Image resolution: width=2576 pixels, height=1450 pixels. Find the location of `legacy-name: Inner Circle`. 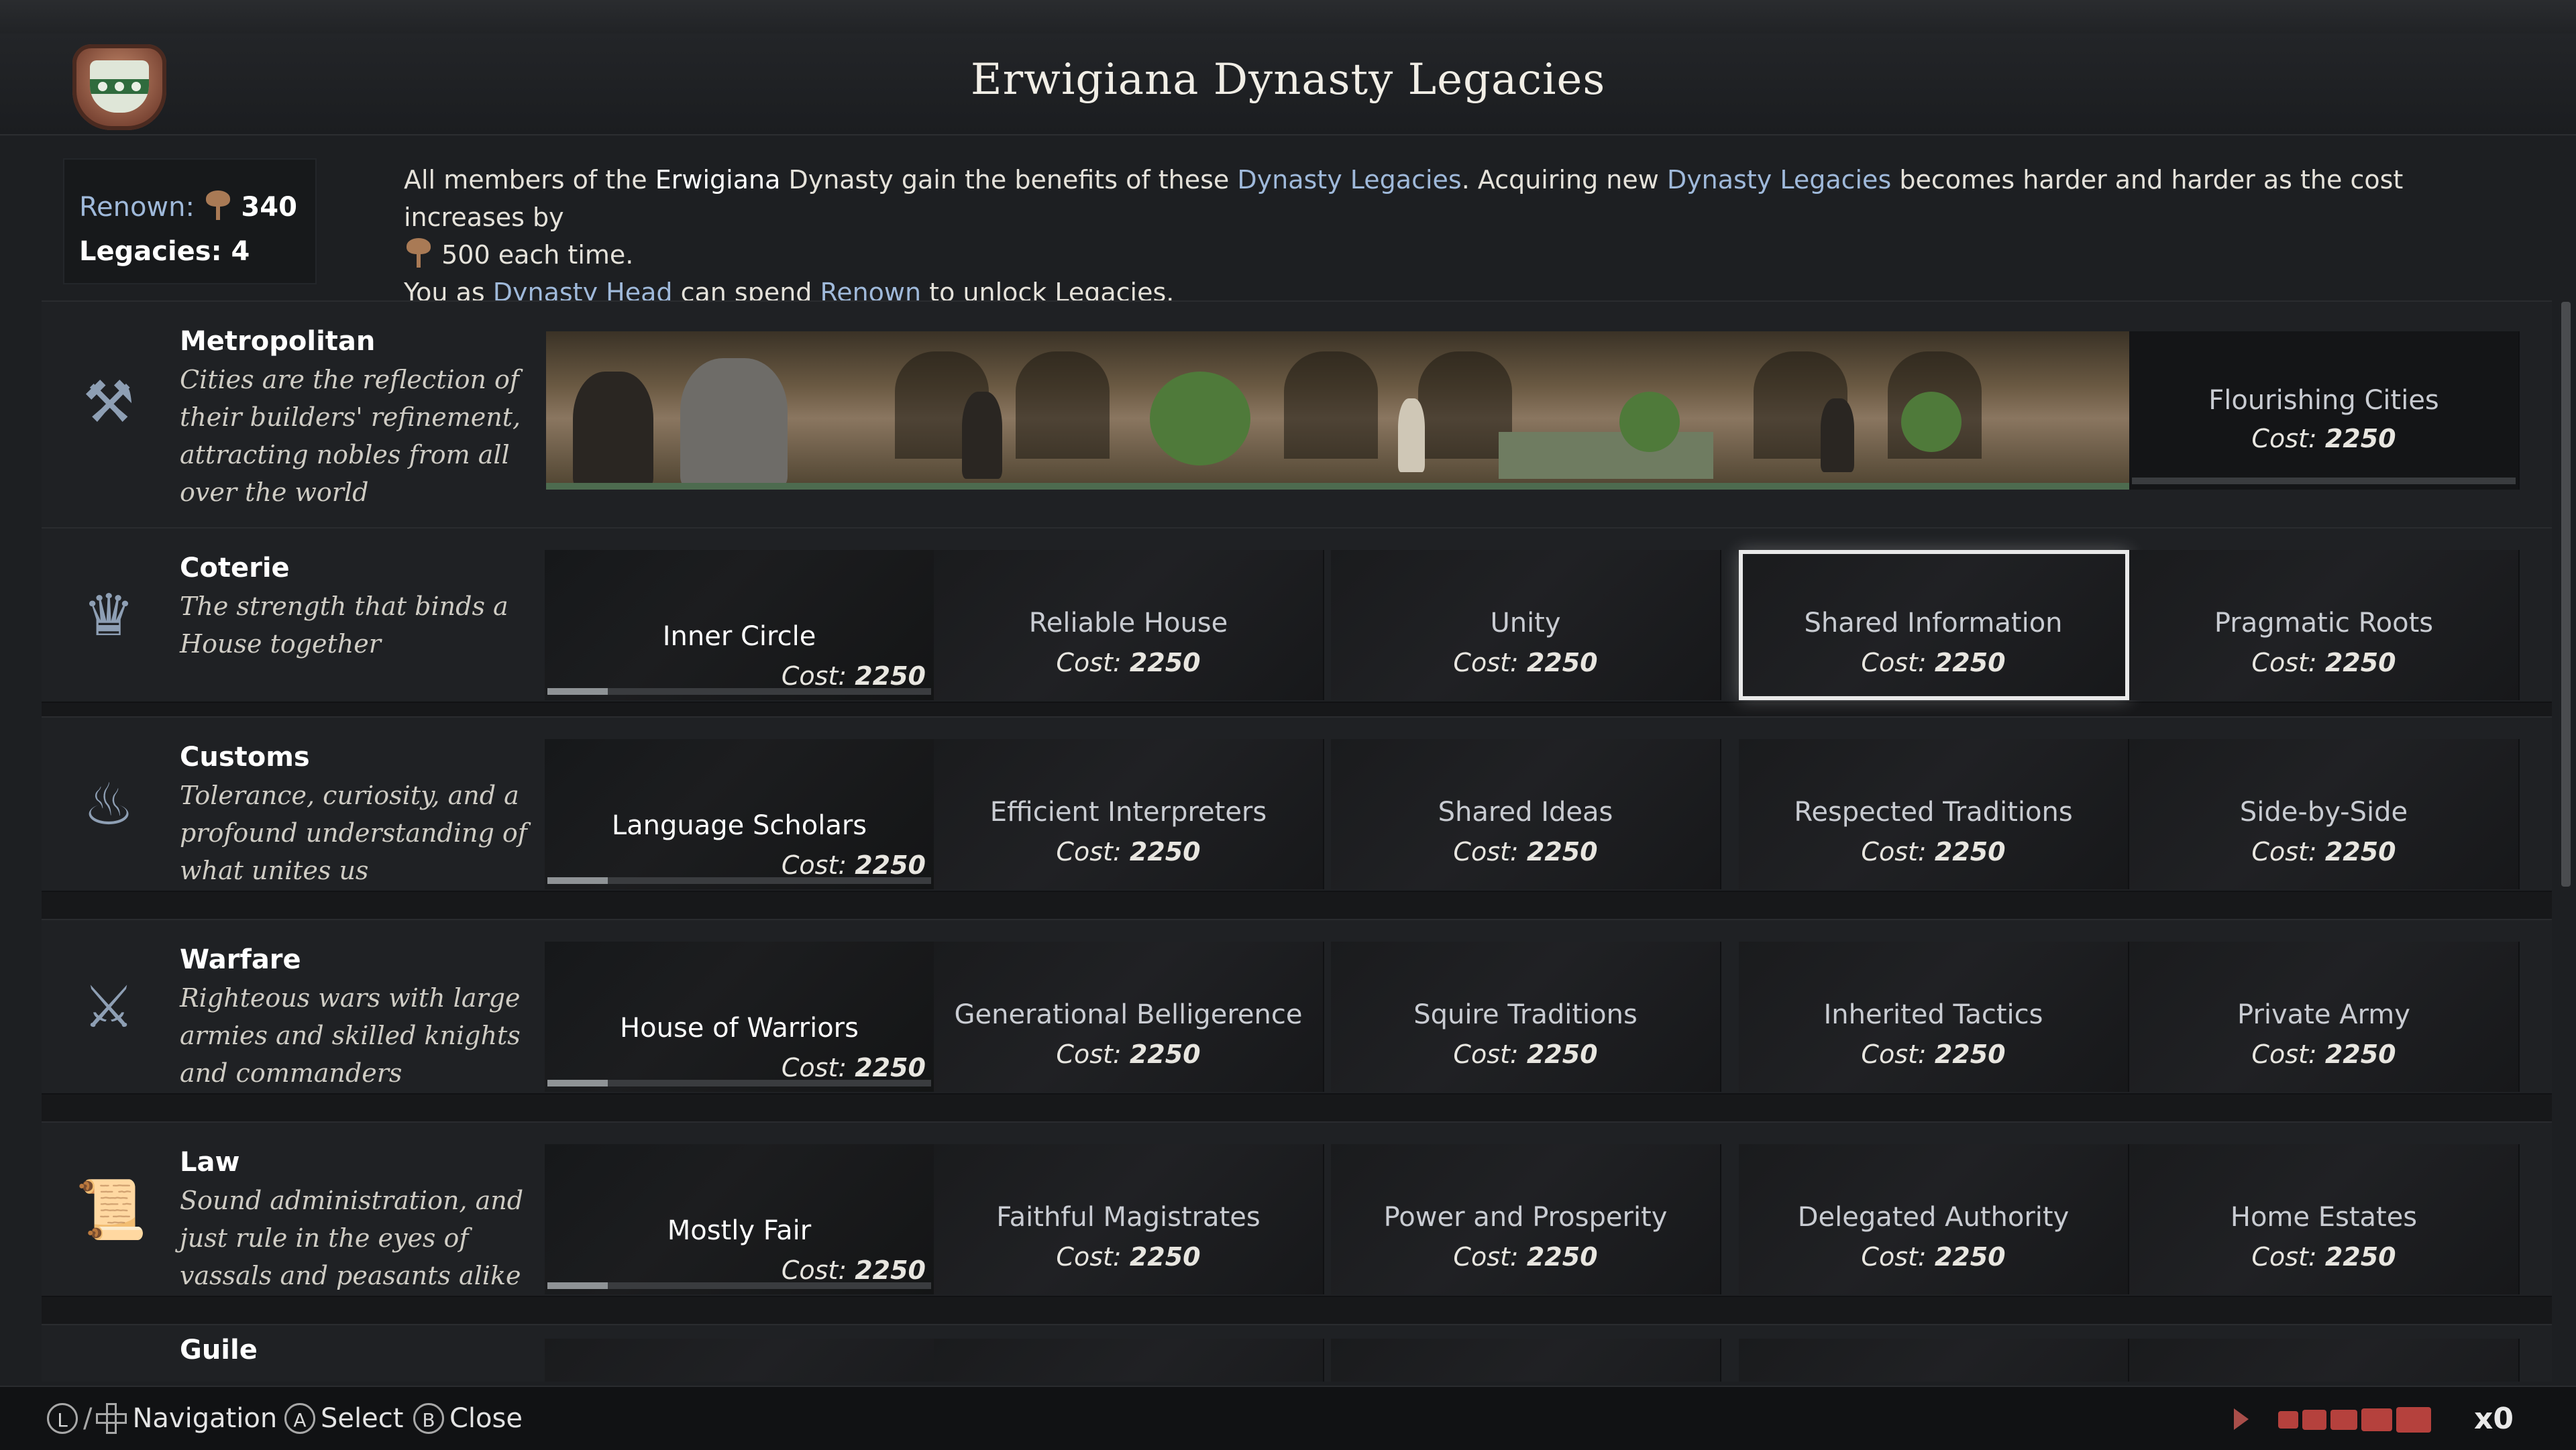

legacy-name: Inner Circle is located at coordinates (739, 636).